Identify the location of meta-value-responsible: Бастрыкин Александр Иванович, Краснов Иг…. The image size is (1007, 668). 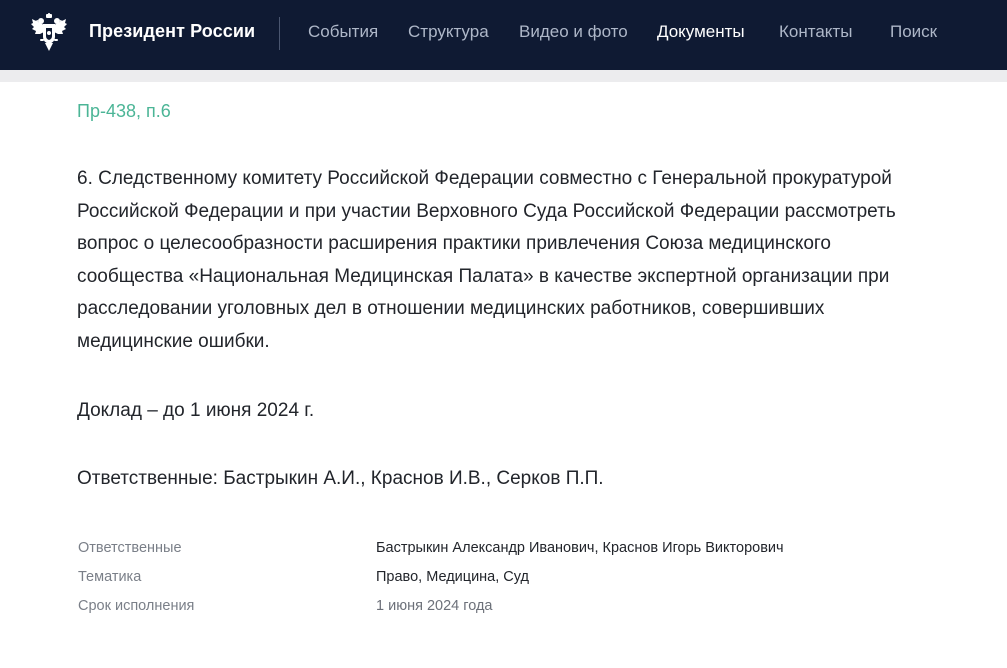
(580, 548).